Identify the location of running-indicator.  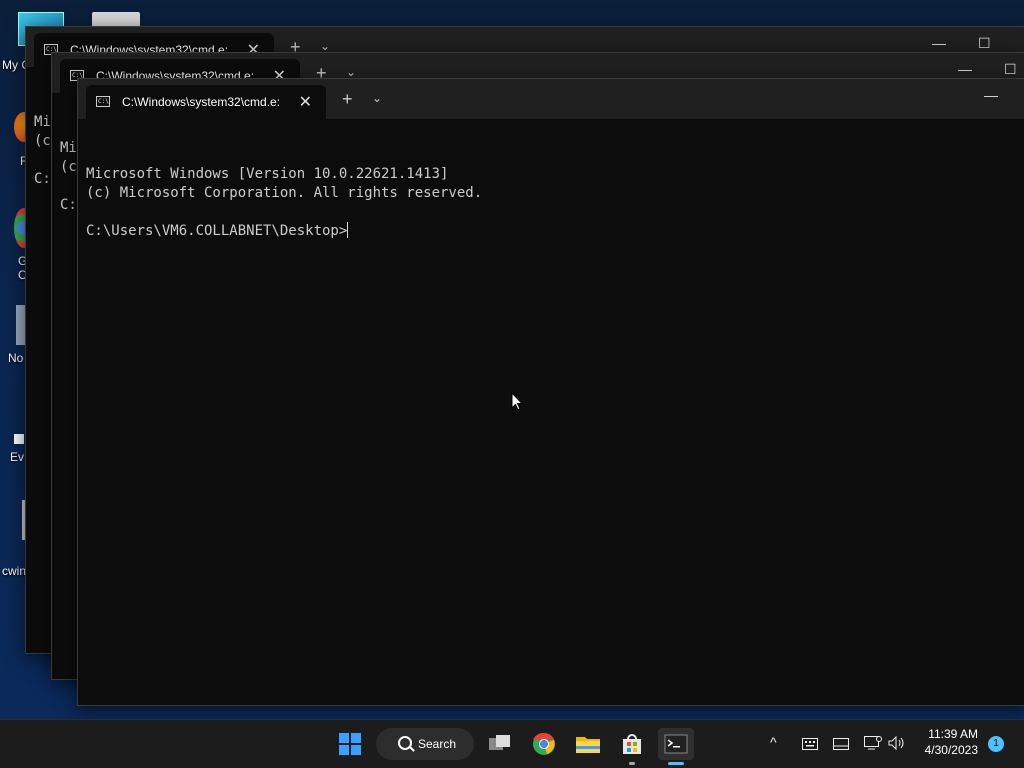
(632, 763).